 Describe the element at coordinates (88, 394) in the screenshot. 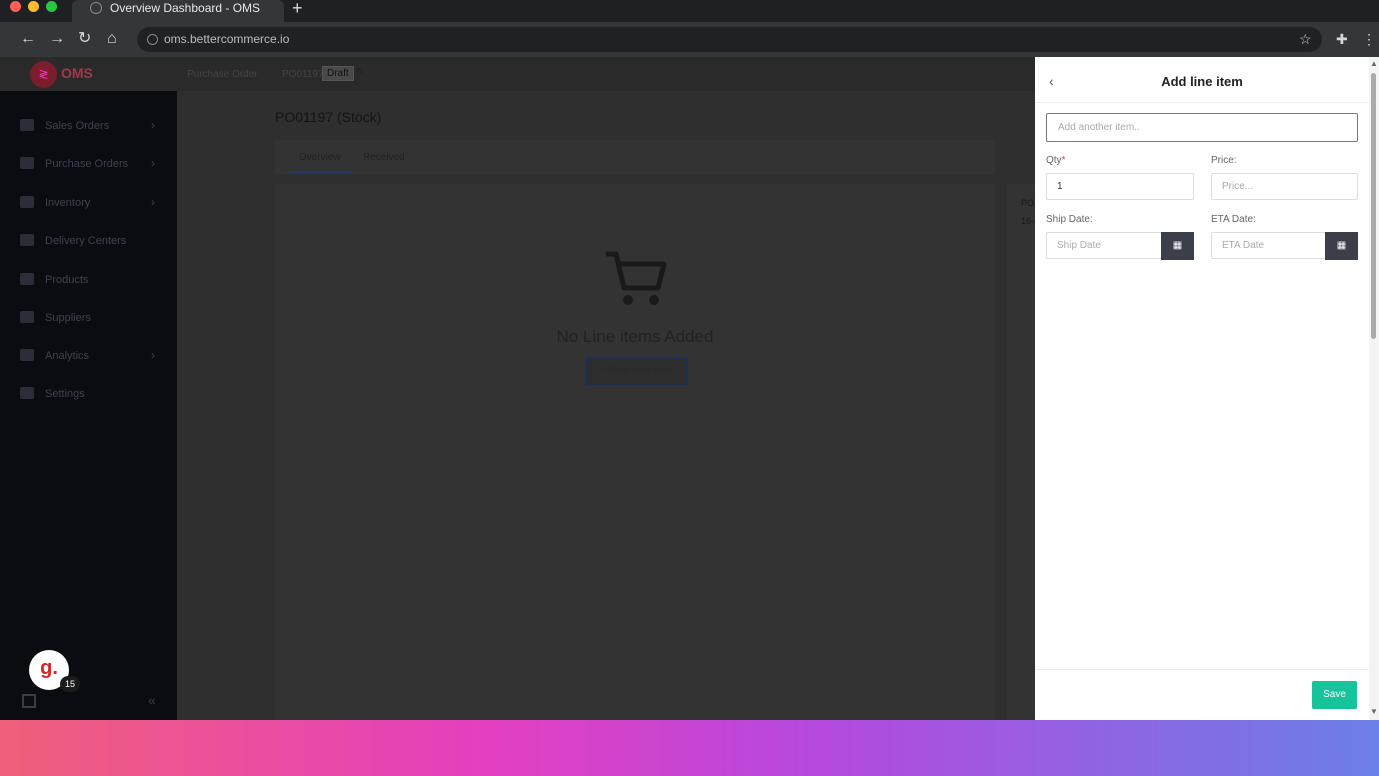

I see `sidebar-item-settings: Settings` at that location.